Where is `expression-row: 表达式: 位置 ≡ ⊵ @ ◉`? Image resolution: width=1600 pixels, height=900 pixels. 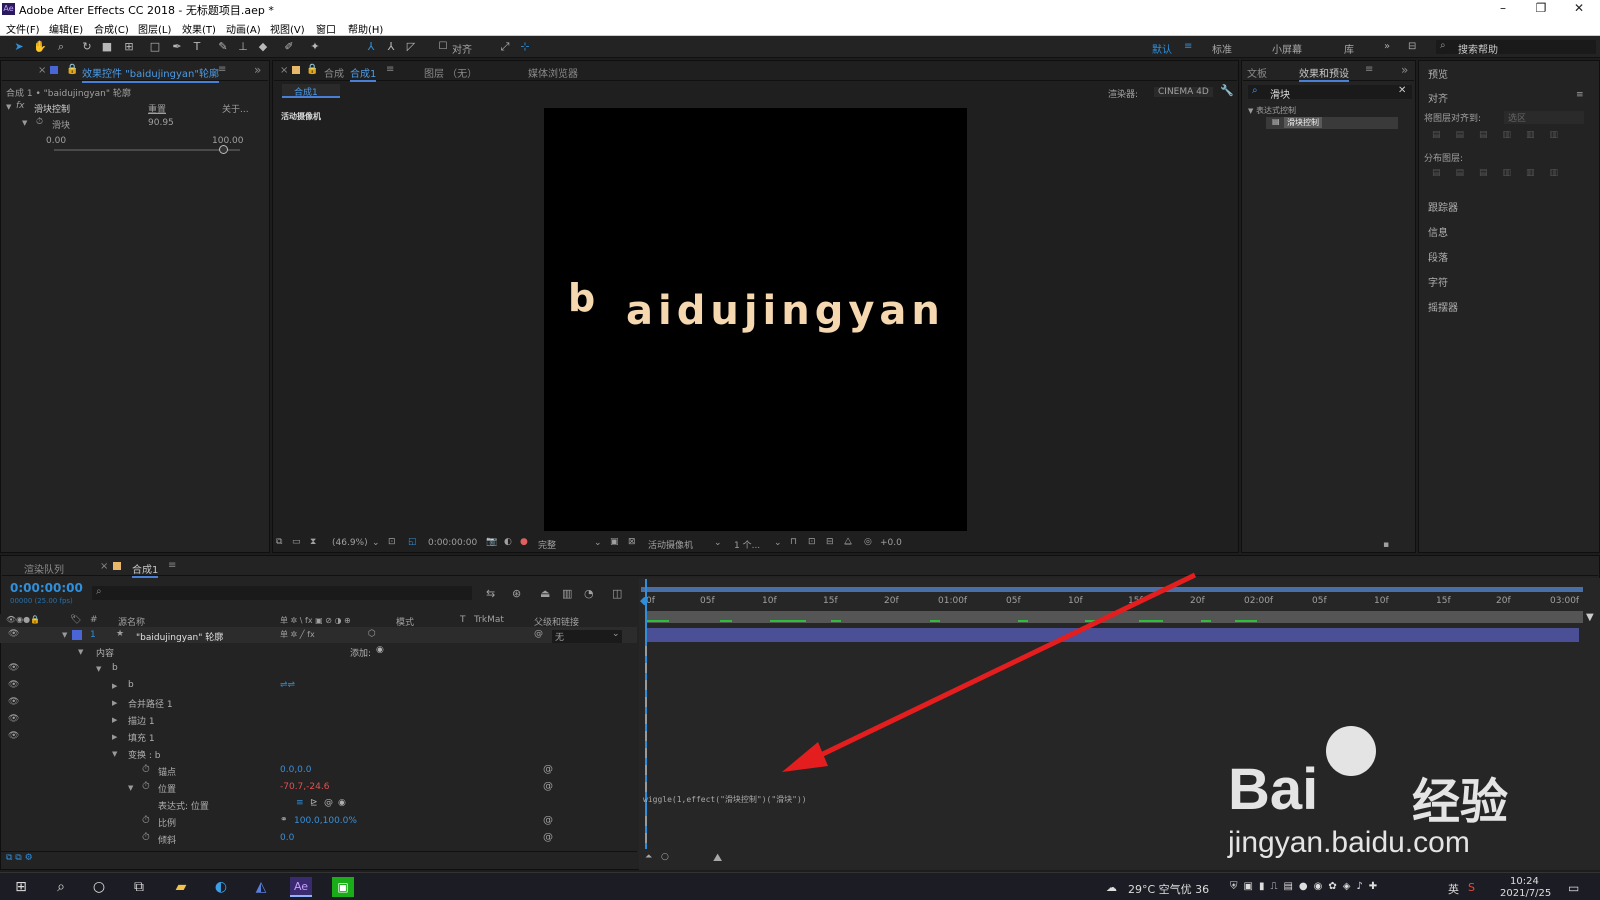 expression-row: 表达式: 位置 ≡ ⊵ @ ◉ is located at coordinates (318, 805).